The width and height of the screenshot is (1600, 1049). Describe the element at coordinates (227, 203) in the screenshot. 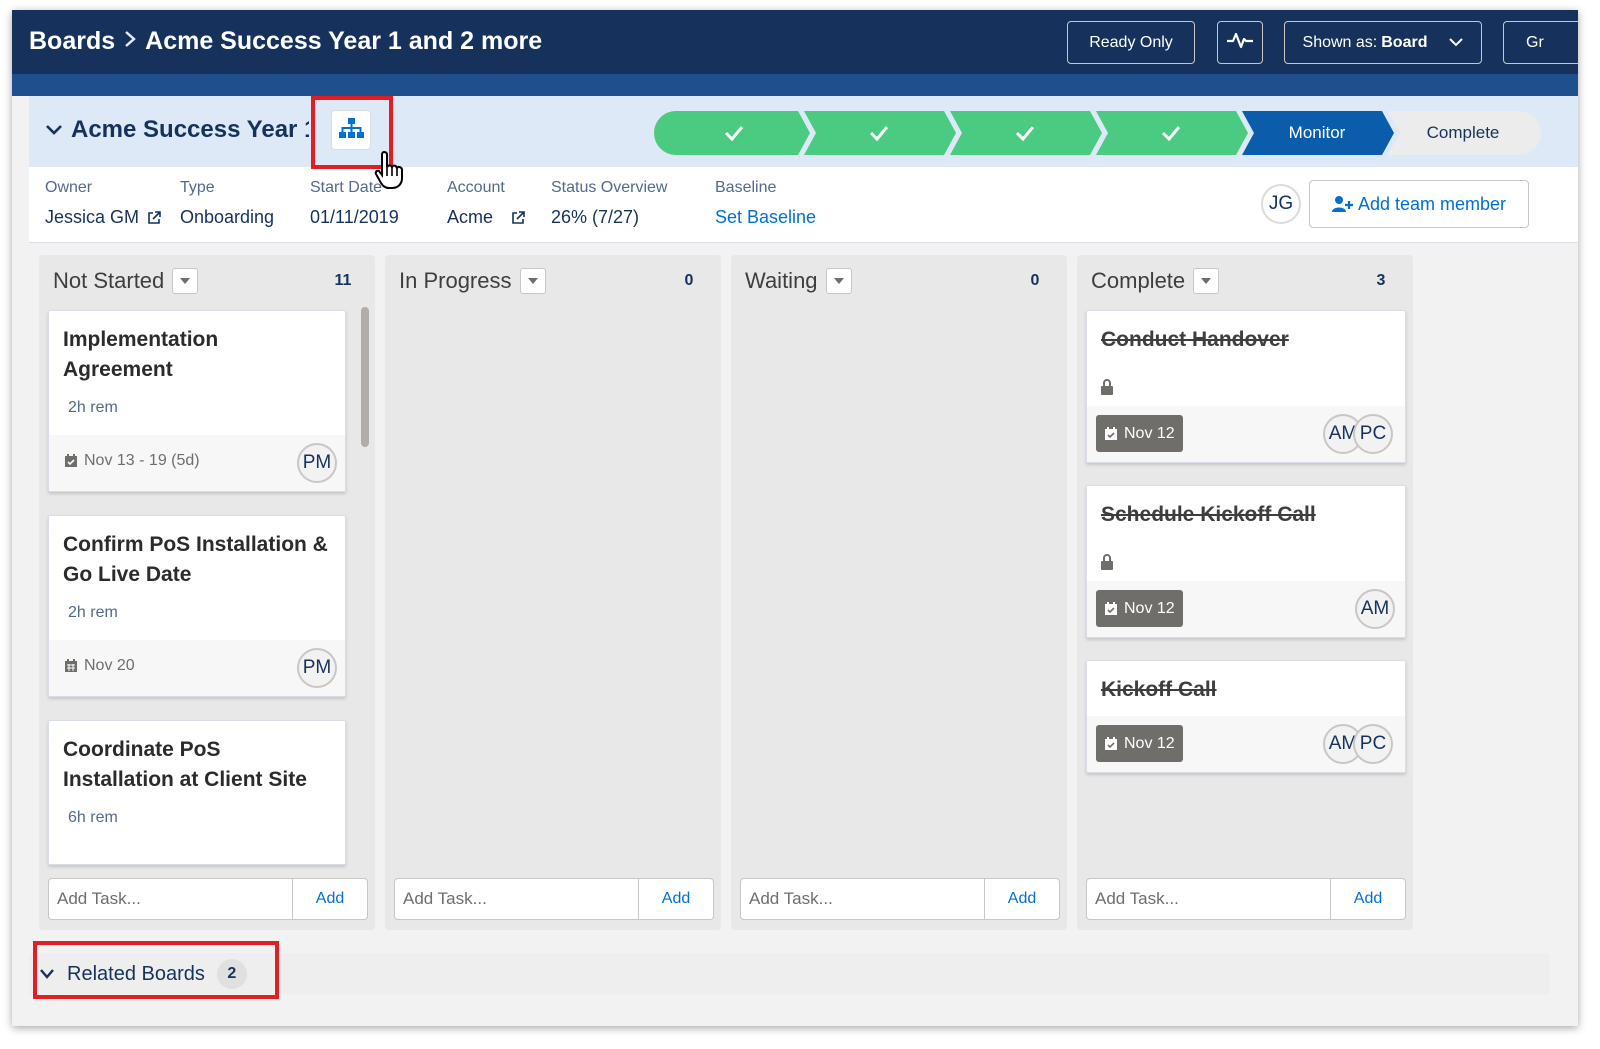

I see `type-field: Type Onboarding` at that location.